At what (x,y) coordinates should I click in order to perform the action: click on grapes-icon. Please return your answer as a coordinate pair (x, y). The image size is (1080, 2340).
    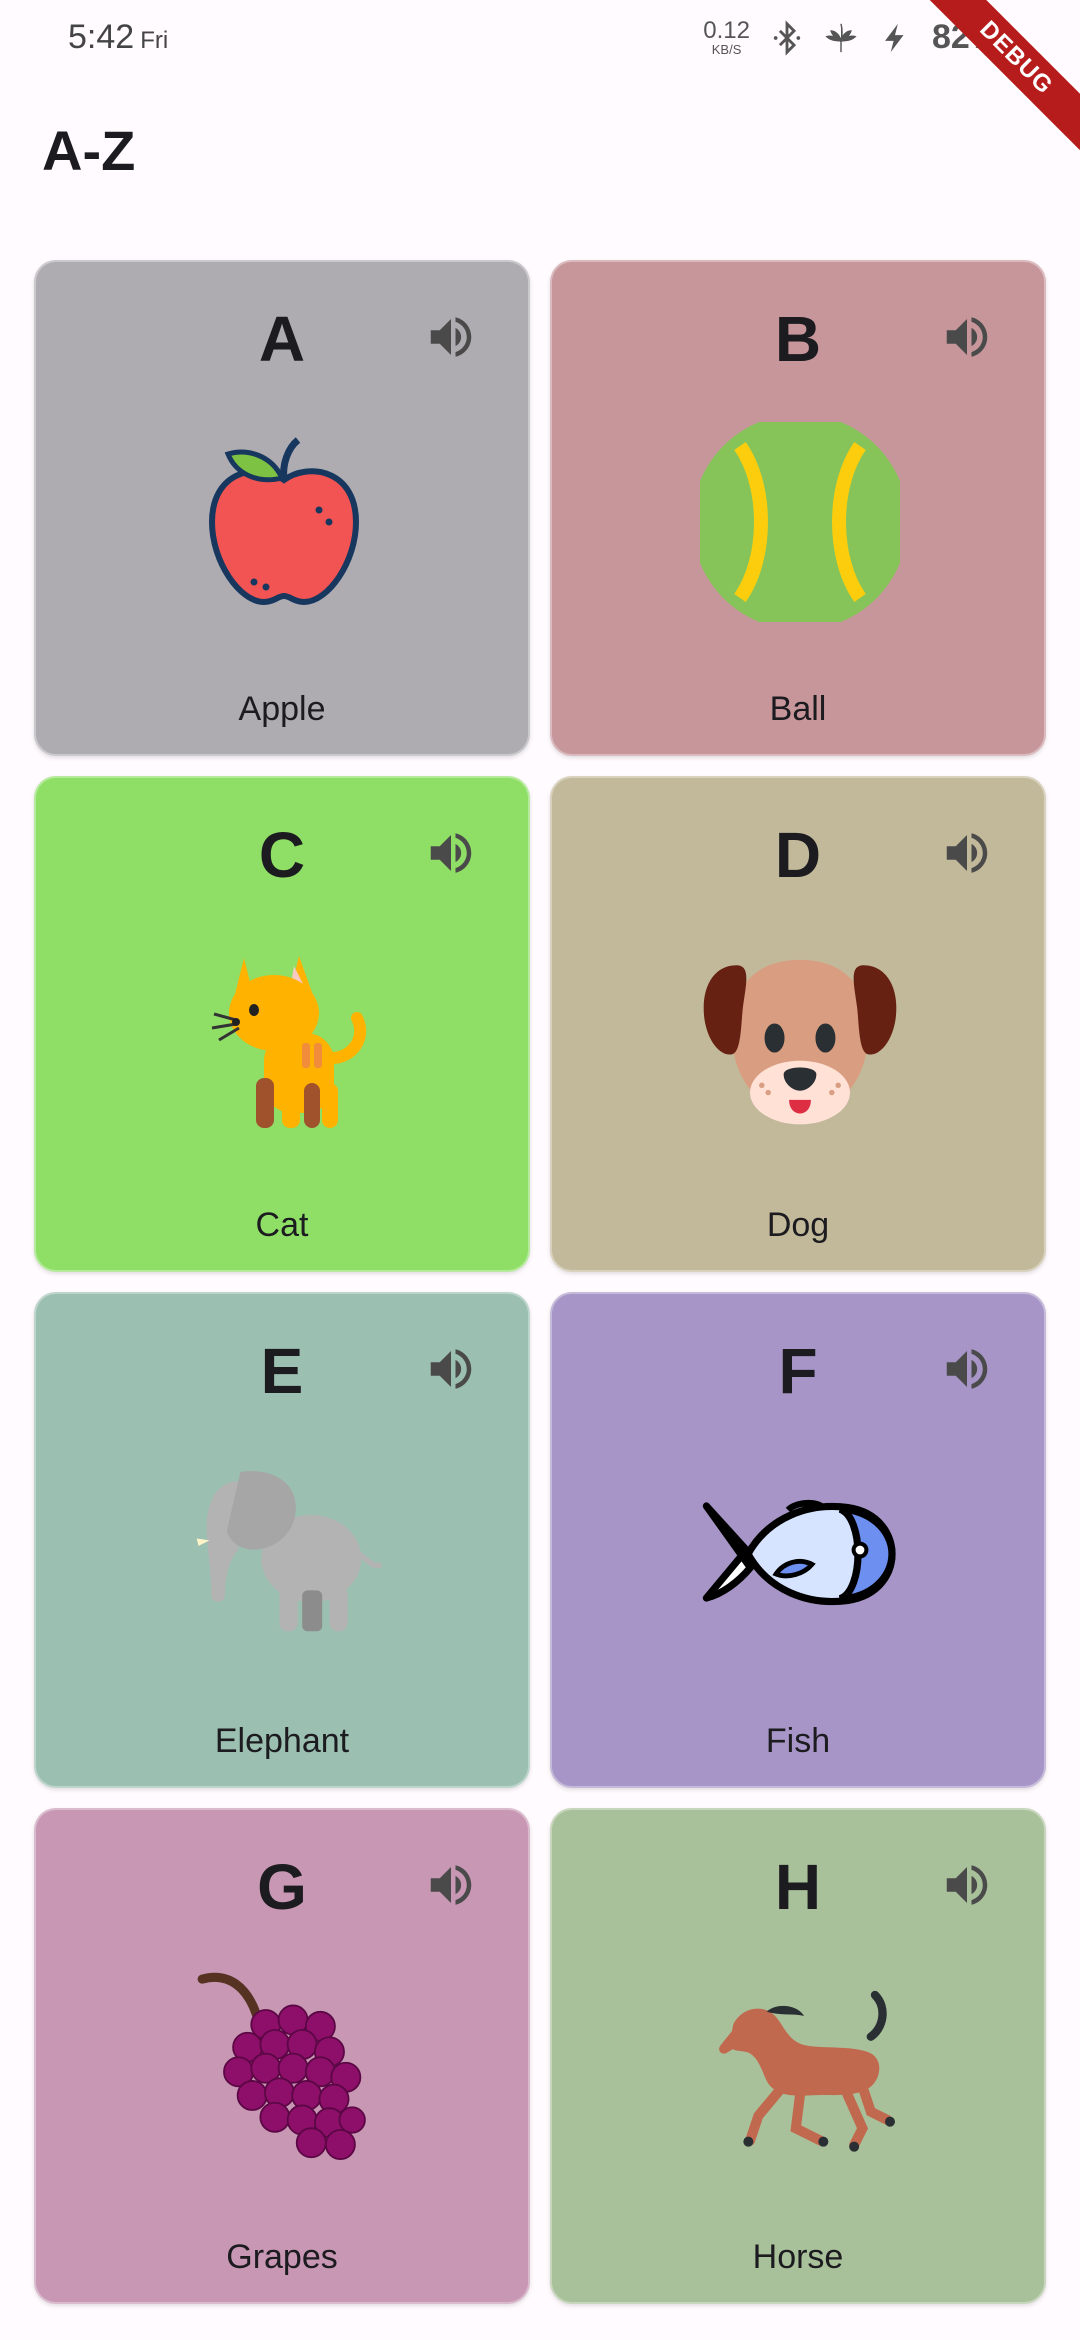
    Looking at the image, I should click on (281, 2066).